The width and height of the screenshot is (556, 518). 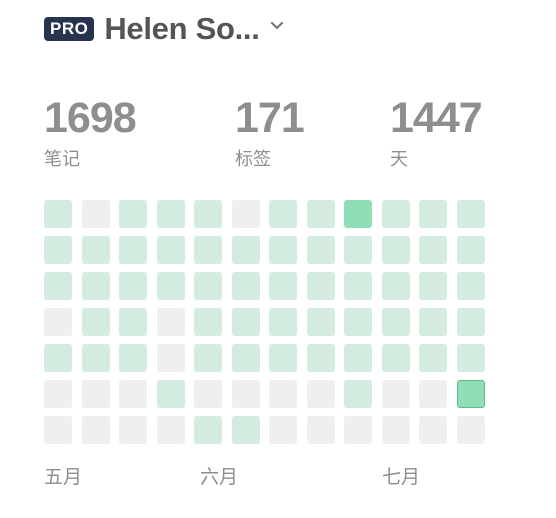 What do you see at coordinates (401, 477) in the screenshot?
I see `month-label-july: 七月` at bounding box center [401, 477].